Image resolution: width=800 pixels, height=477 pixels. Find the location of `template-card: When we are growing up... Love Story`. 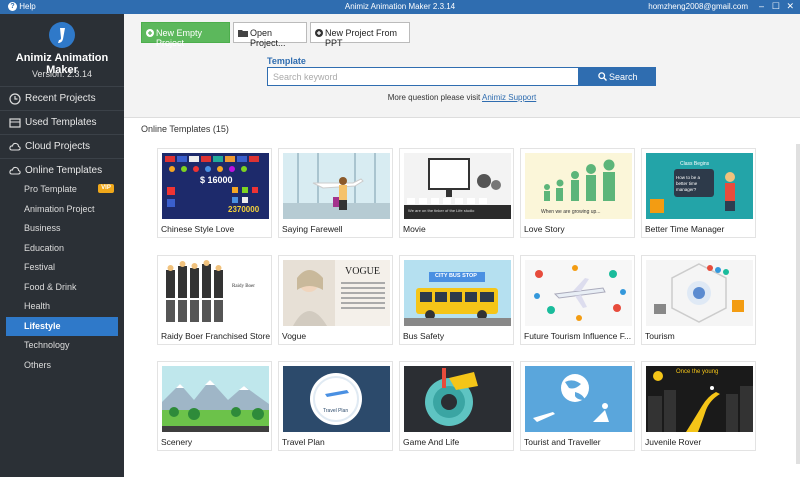

template-card: When we are growing up... Love Story is located at coordinates (577, 193).